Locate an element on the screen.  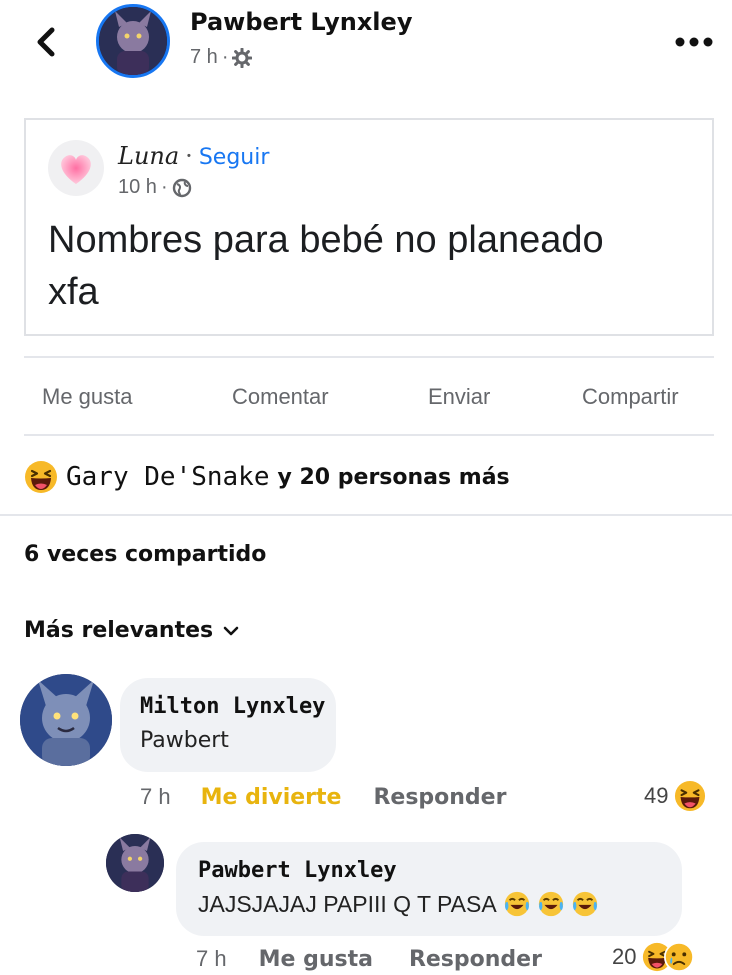
reply-author: Pawbert Lynxley is located at coordinates (297, 870).